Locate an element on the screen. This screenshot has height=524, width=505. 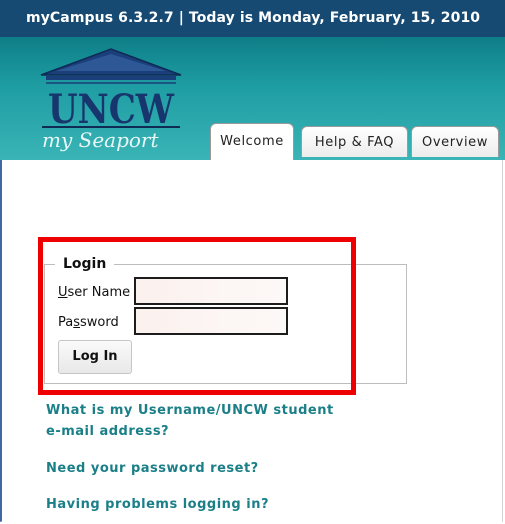
password-field is located at coordinates (211, 321).